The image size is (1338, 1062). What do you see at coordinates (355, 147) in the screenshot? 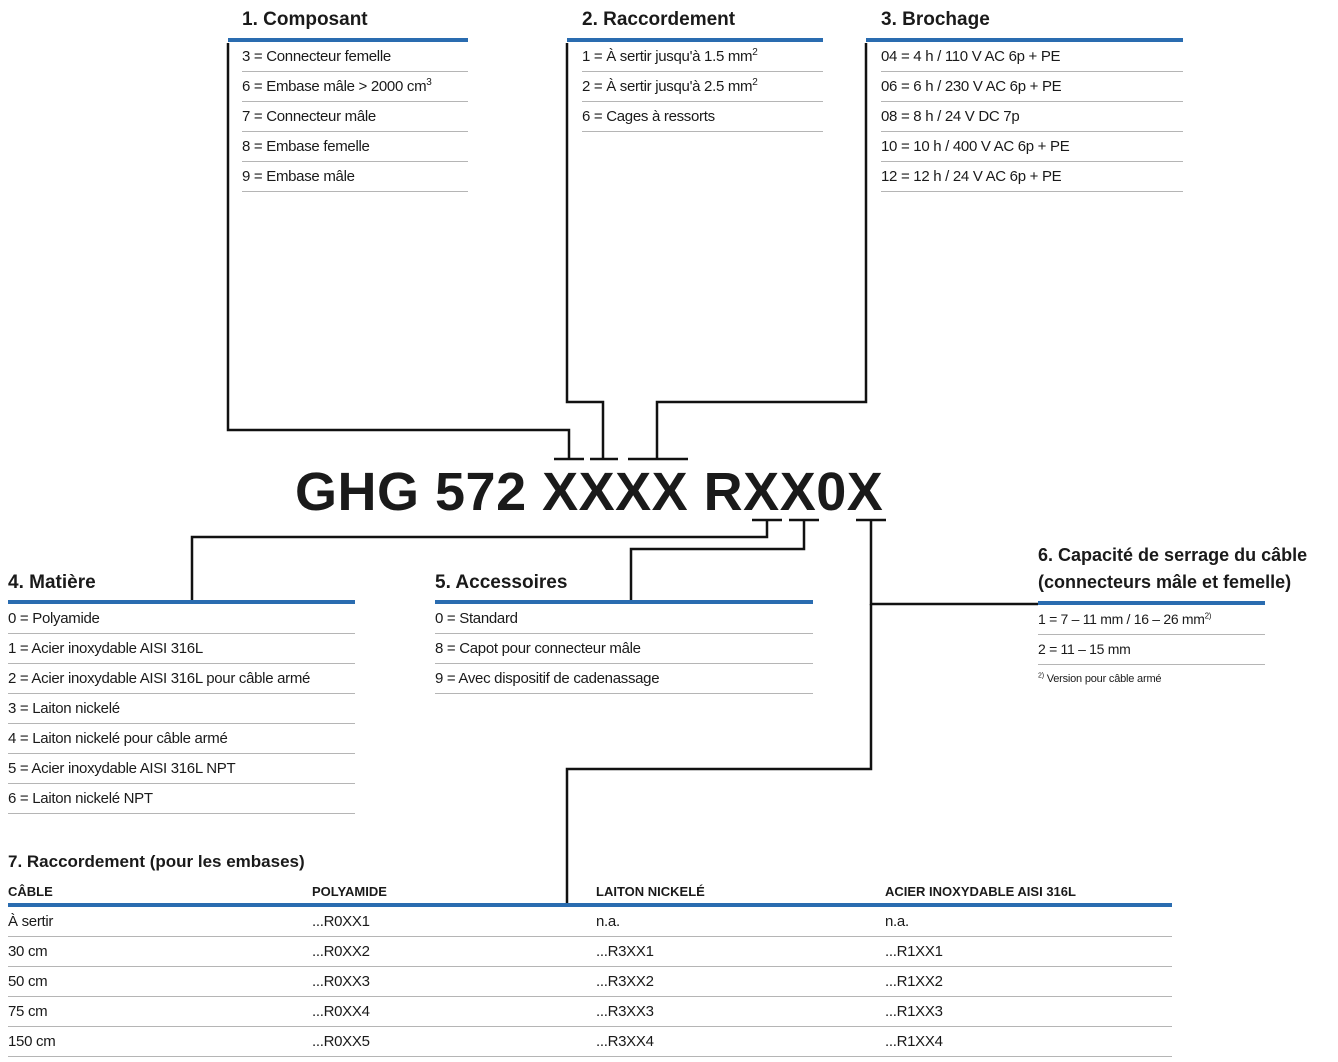
I see `list-item: 8 = Embase femelle` at bounding box center [355, 147].